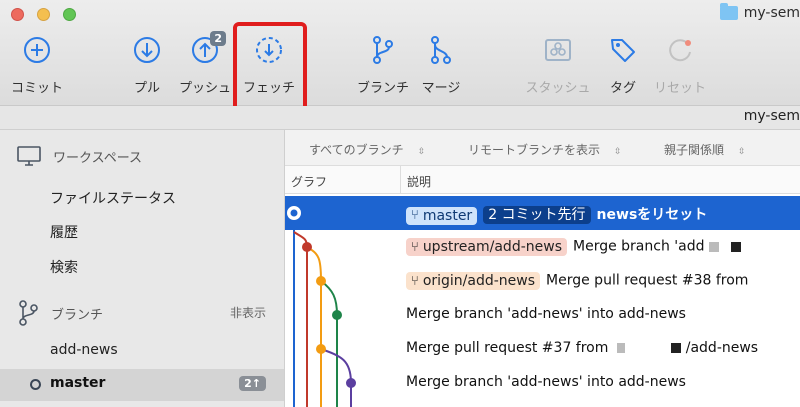  What do you see at coordinates (113, 198) in the screenshot?
I see `sidebar-item-file-status: ファイルステータス` at bounding box center [113, 198].